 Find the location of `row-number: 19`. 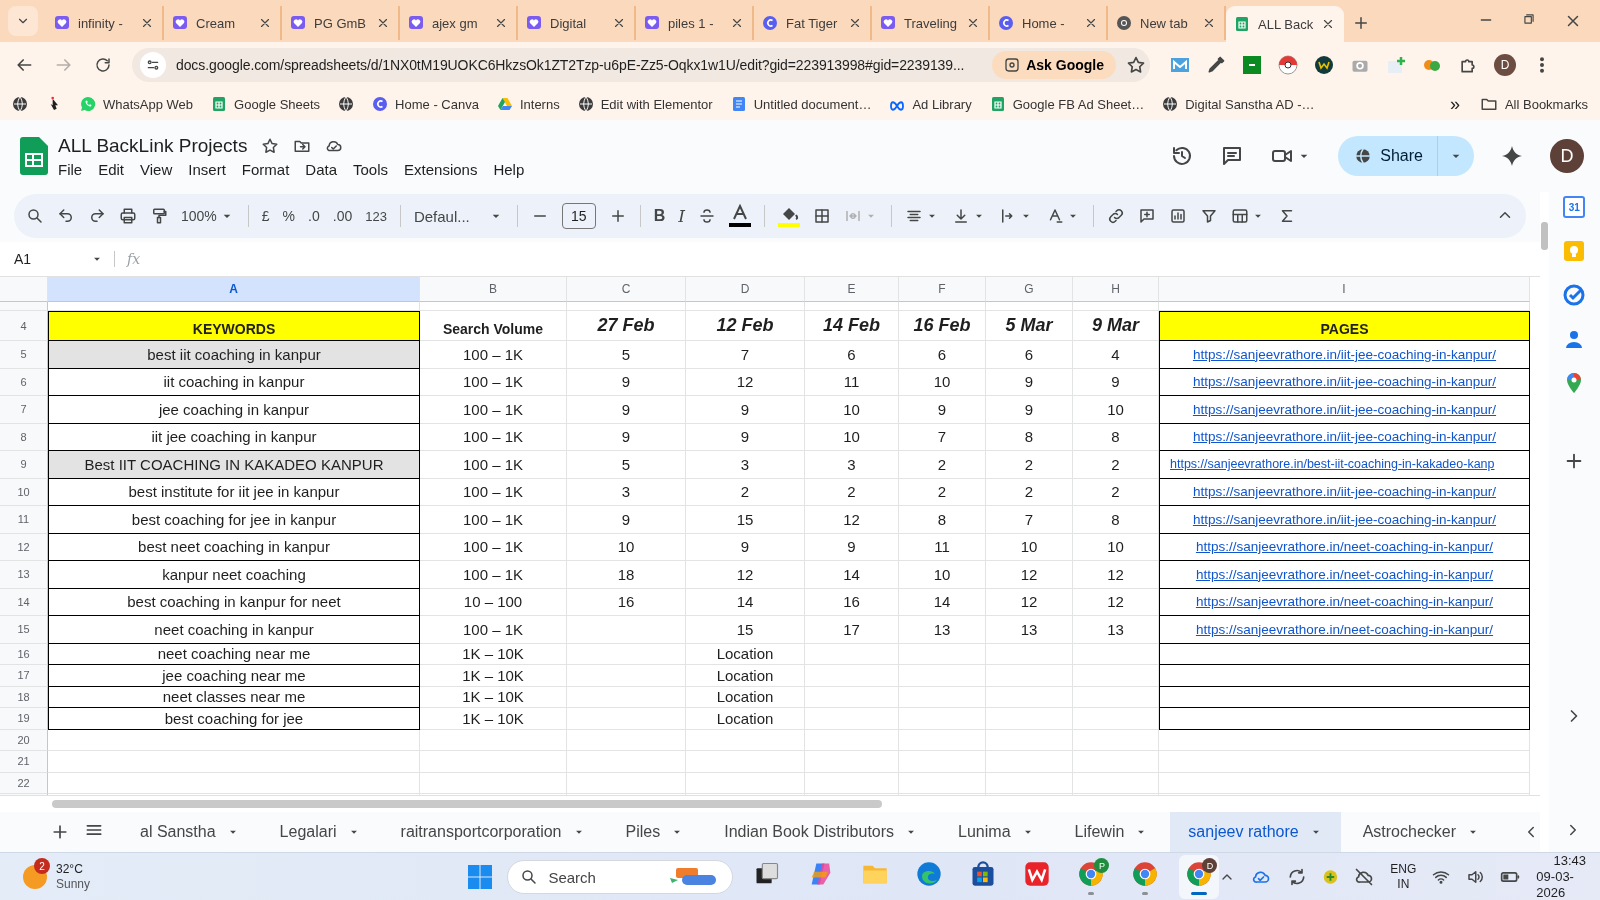

row-number: 19 is located at coordinates (24, 719).